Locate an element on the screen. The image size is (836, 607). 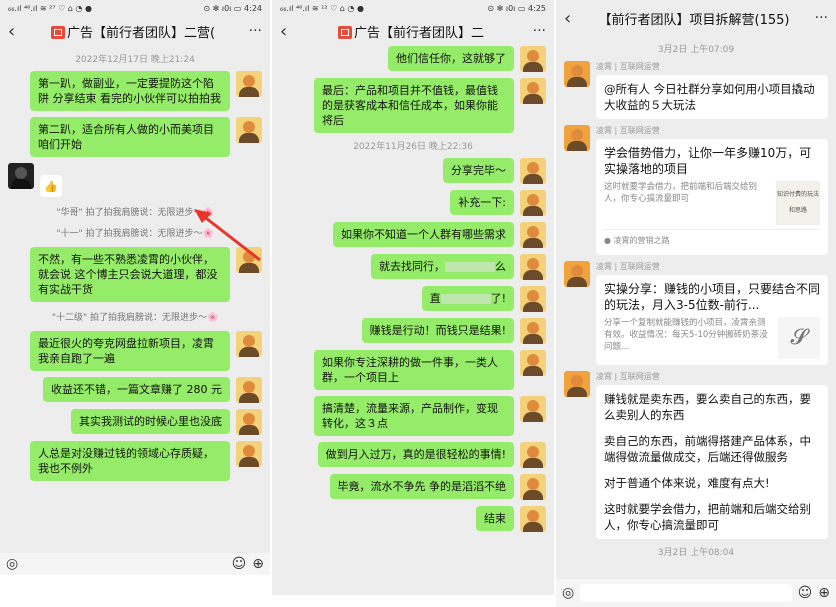
message-paragraph: 赚钱就是卖东西，要么卖自己的东西，要么卖别人的东西 is located at coordinates (707, 407).